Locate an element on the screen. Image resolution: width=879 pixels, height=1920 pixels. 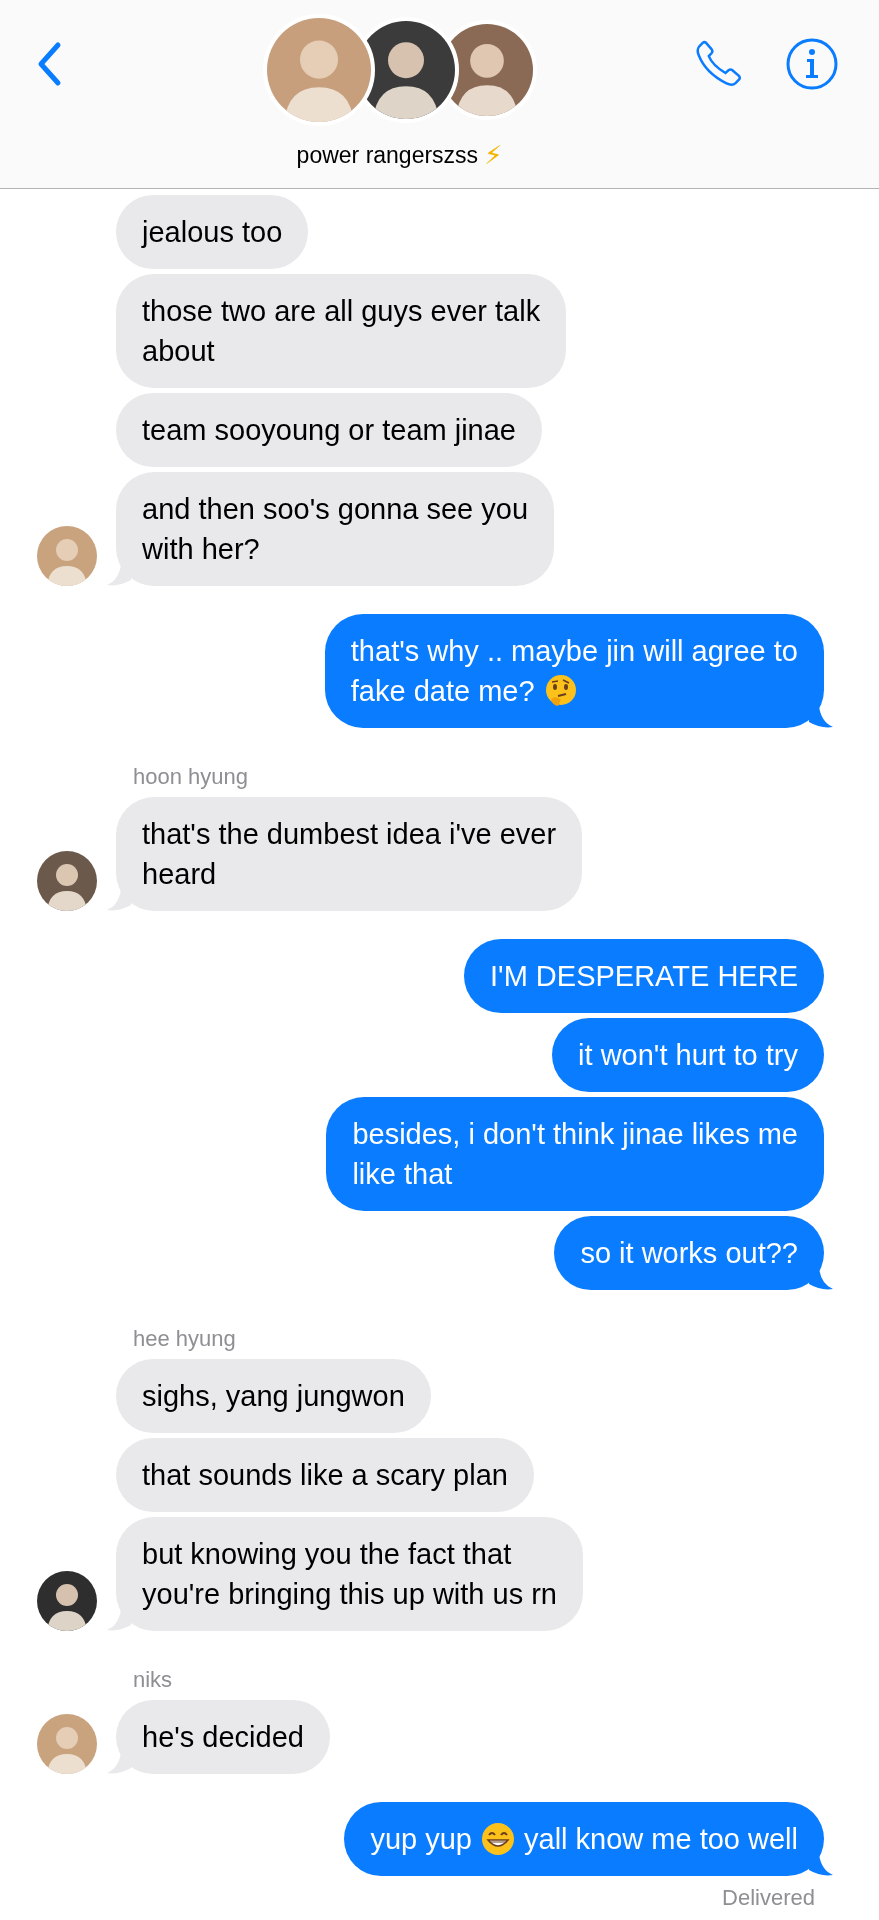
back-icon is located at coordinates (49, 64).